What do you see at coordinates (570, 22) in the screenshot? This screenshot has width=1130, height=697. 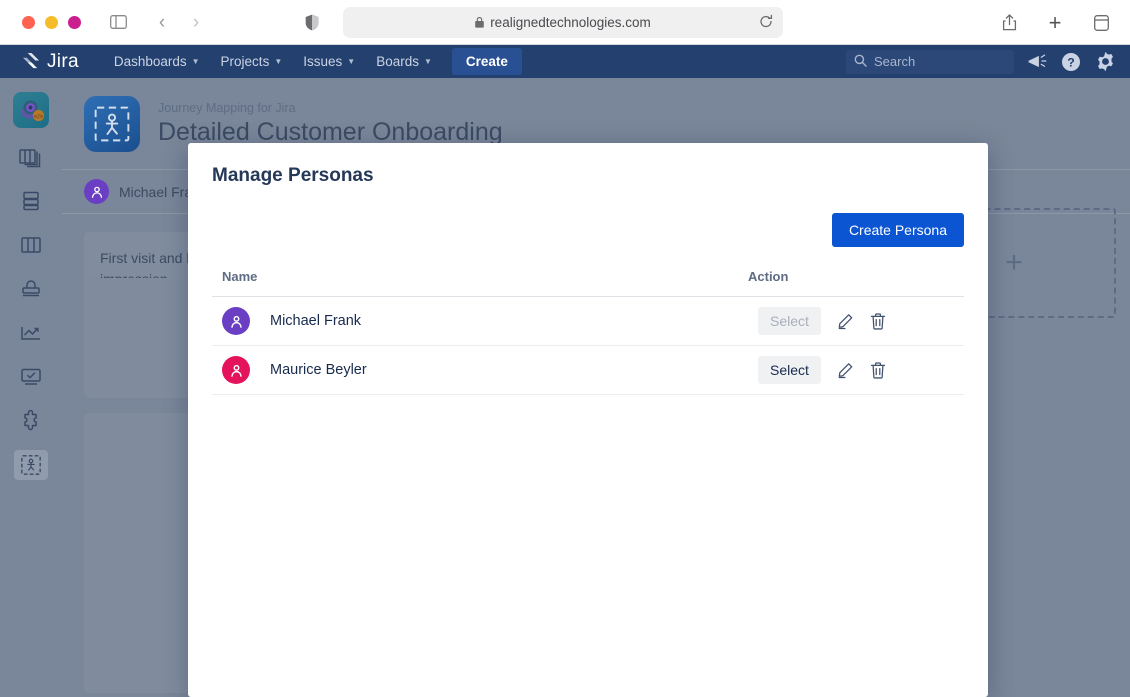 I see `url-text: realignedtechnologies.com` at bounding box center [570, 22].